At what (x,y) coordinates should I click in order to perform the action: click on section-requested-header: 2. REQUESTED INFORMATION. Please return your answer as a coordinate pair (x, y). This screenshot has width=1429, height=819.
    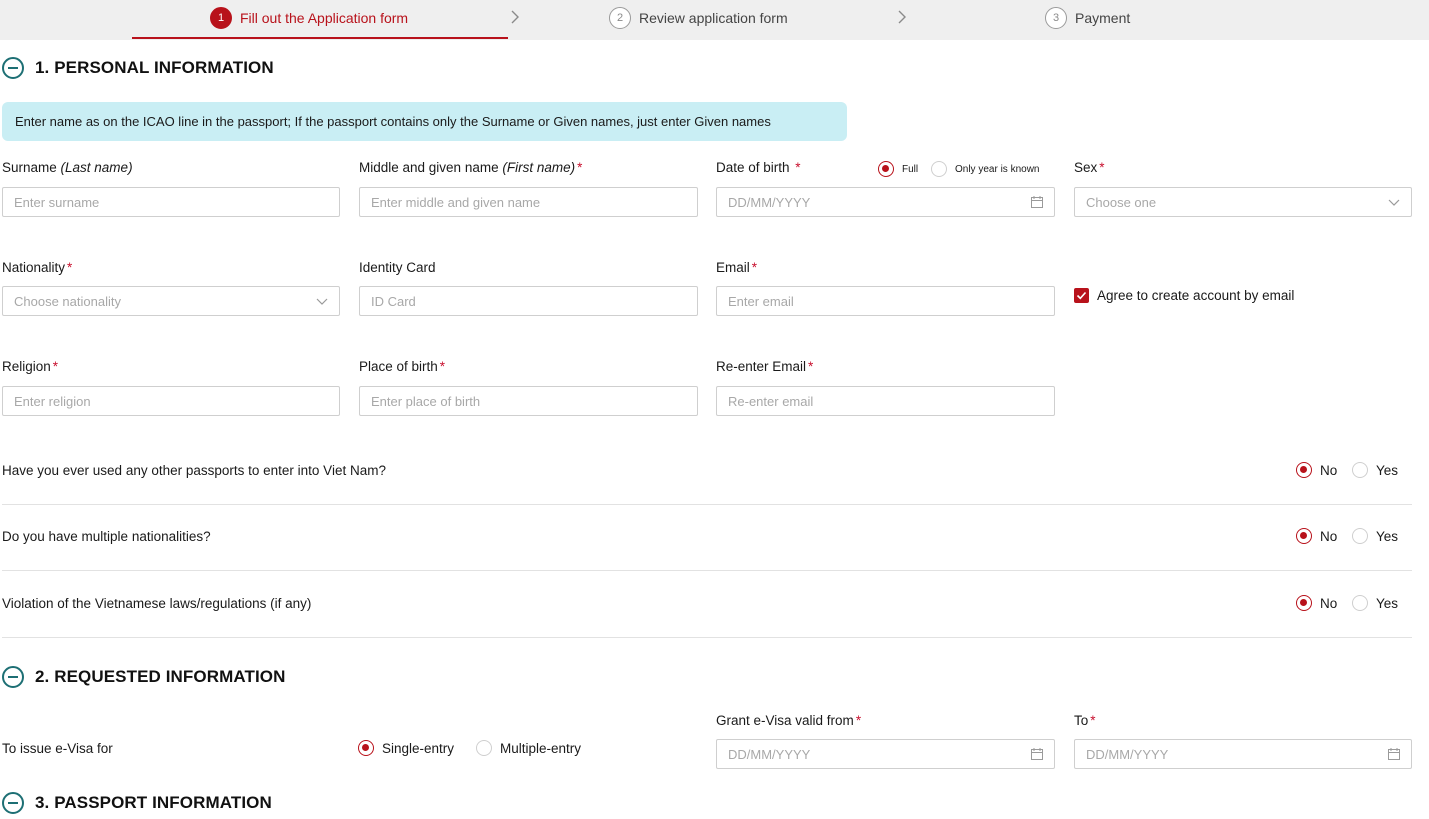
    Looking at the image, I should click on (144, 677).